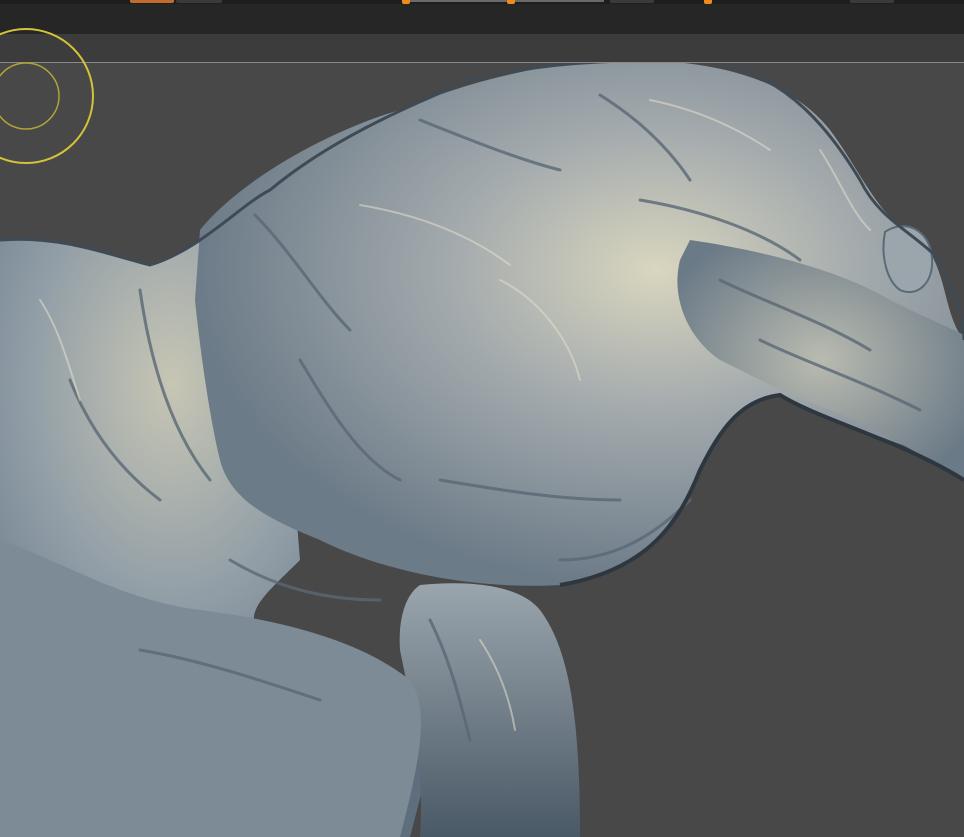 This screenshot has height=837, width=964. What do you see at coordinates (199, 1) in the screenshot?
I see `mode-button` at bounding box center [199, 1].